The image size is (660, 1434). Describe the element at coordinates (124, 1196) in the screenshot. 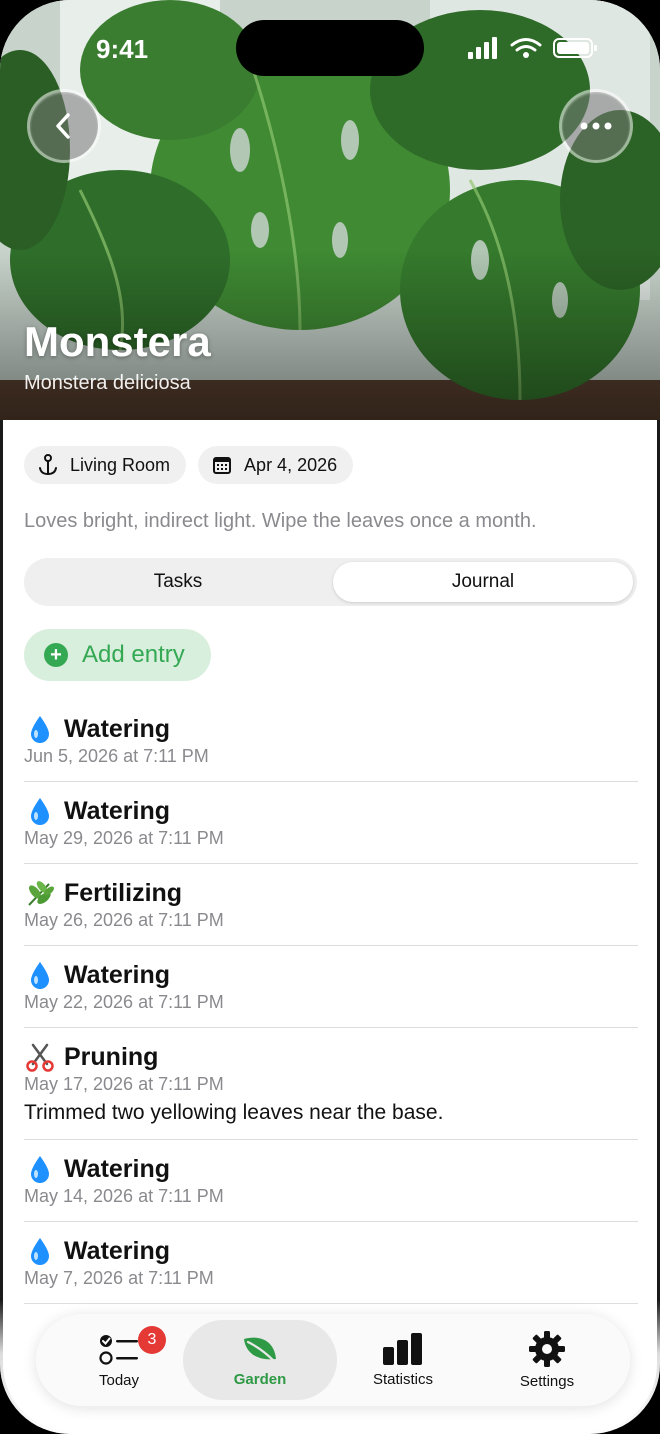

I see `entry-date: May 14, 2026 at 7:11 PM` at that location.